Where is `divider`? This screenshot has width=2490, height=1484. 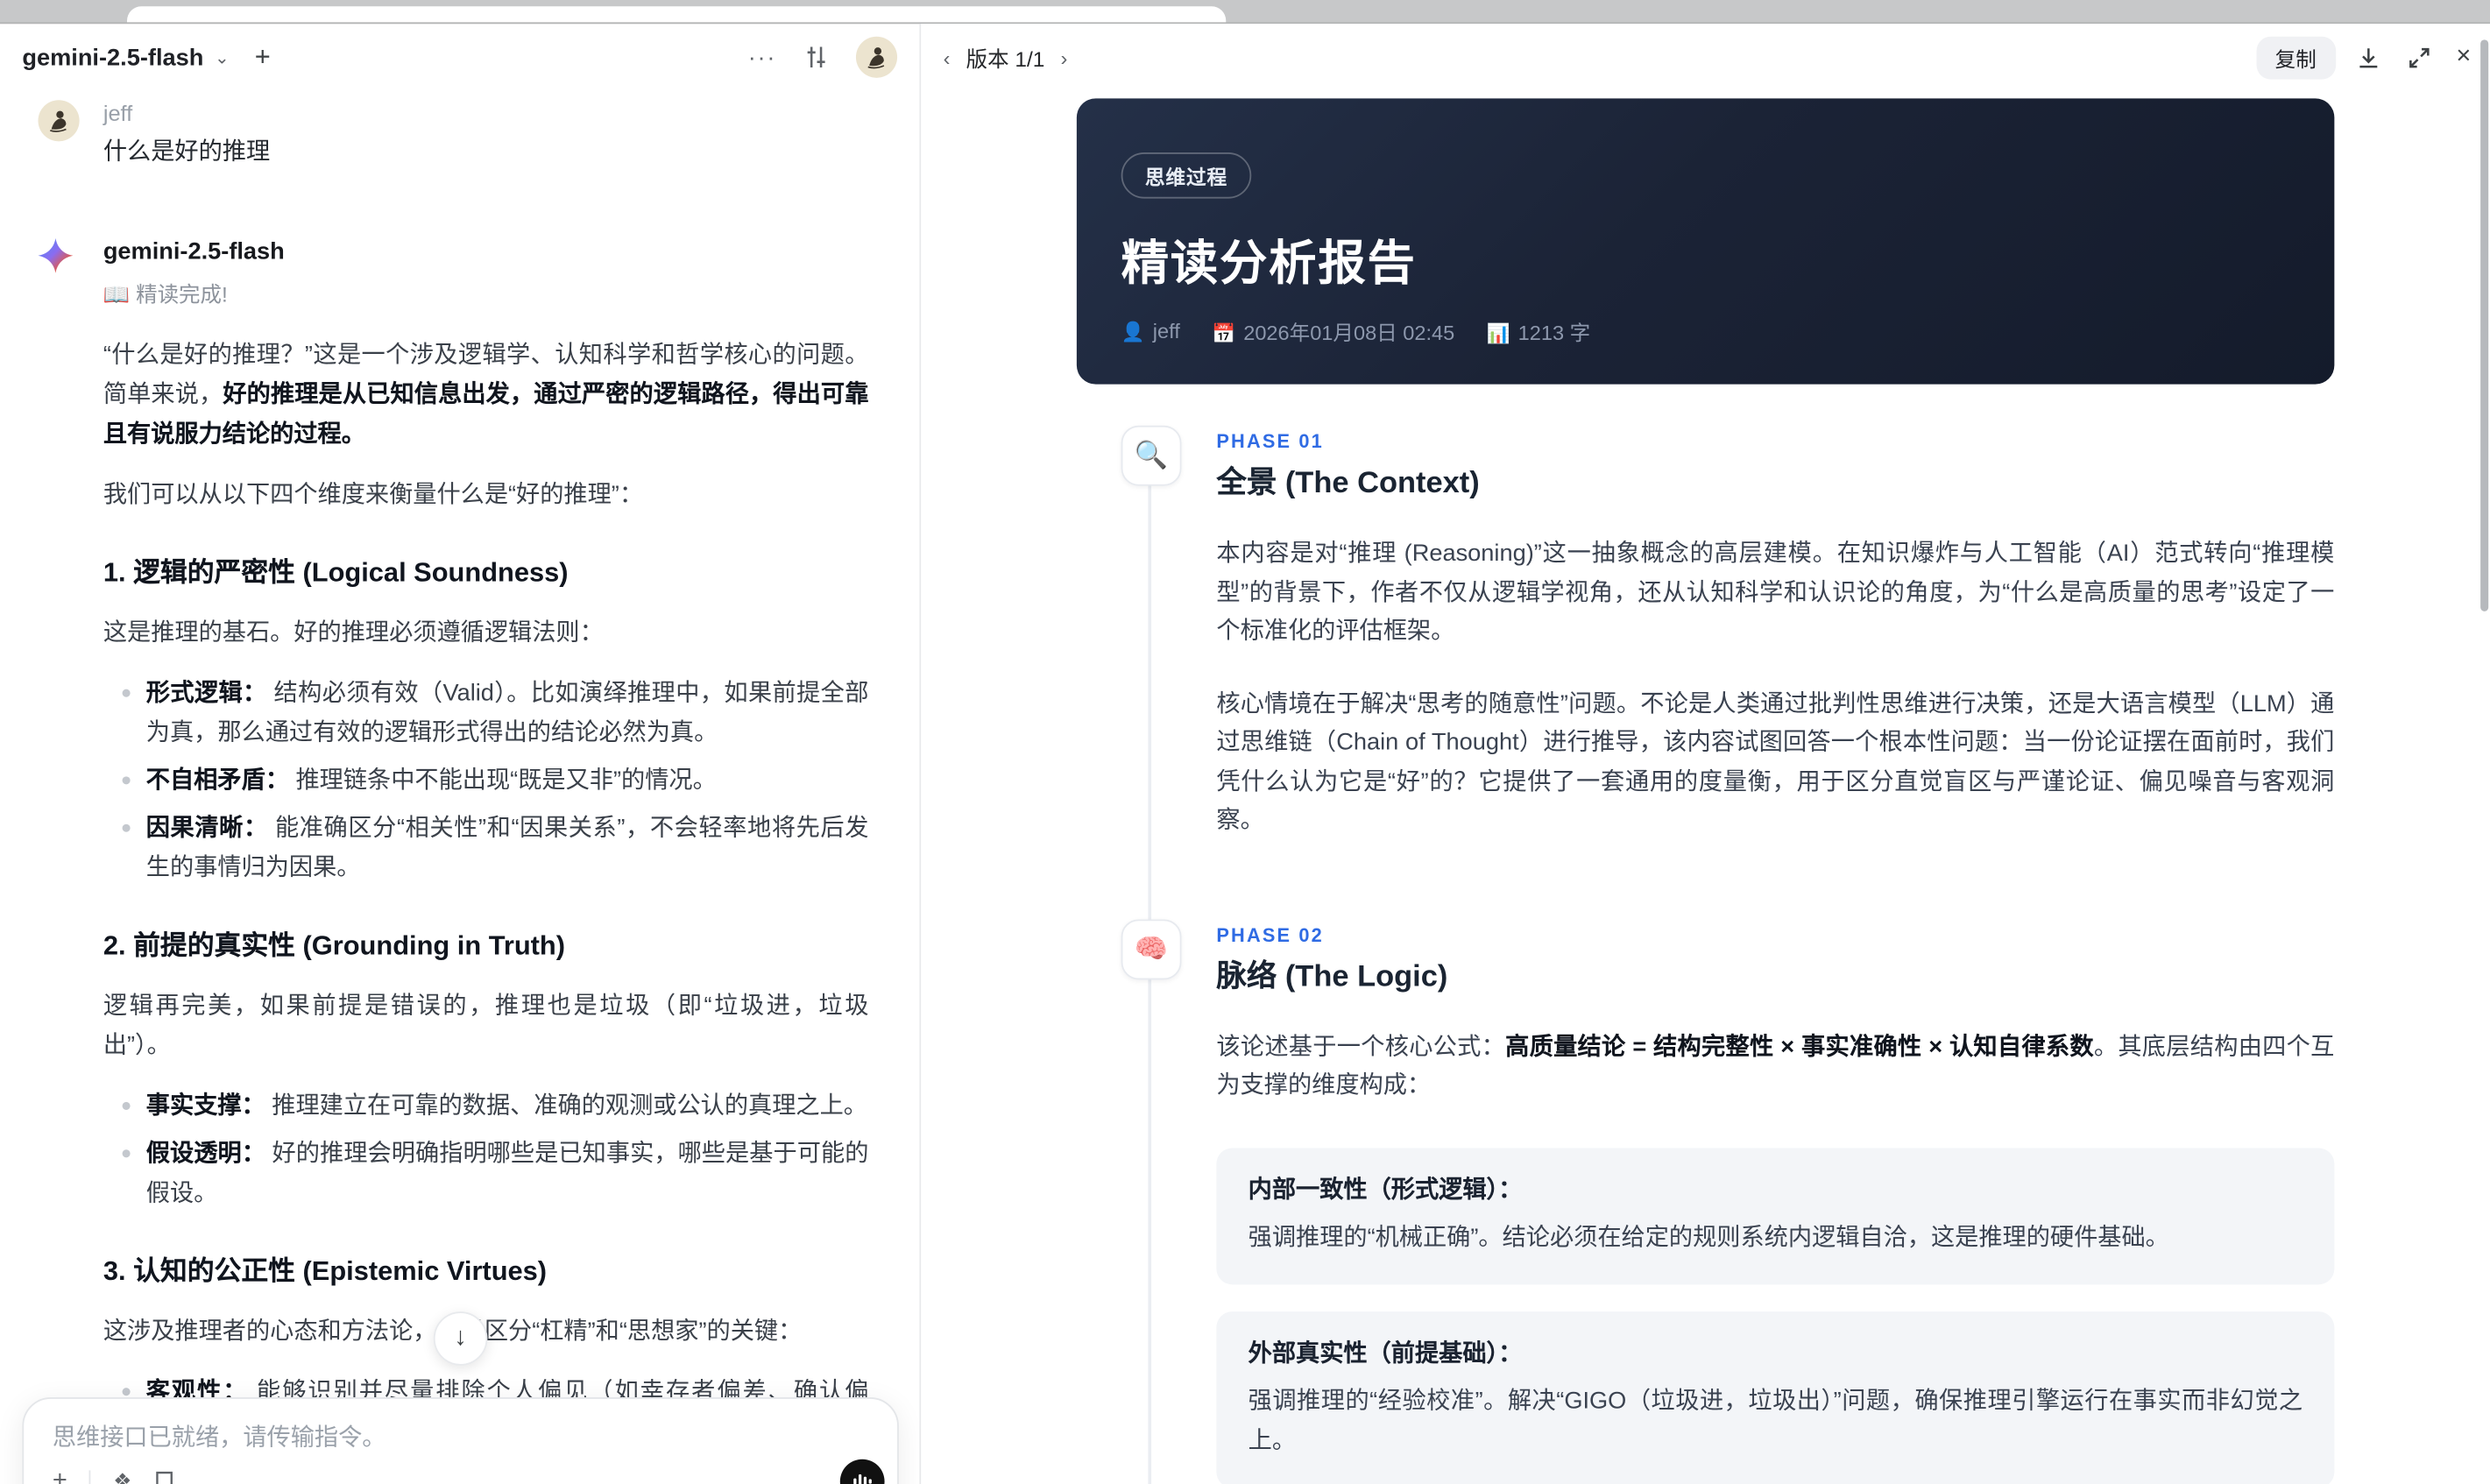 divider is located at coordinates (90, 1477).